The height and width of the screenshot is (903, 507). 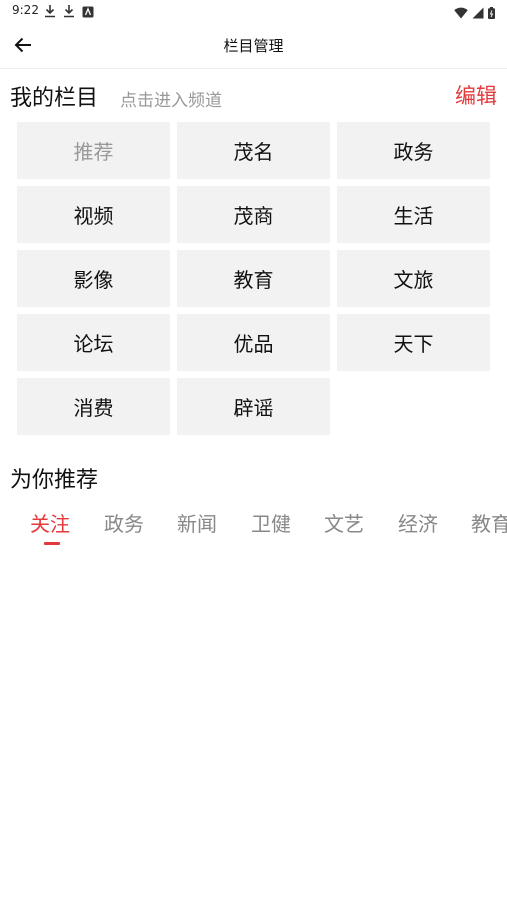 I want to click on tab-arts: 文艺, so click(x=344, y=522).